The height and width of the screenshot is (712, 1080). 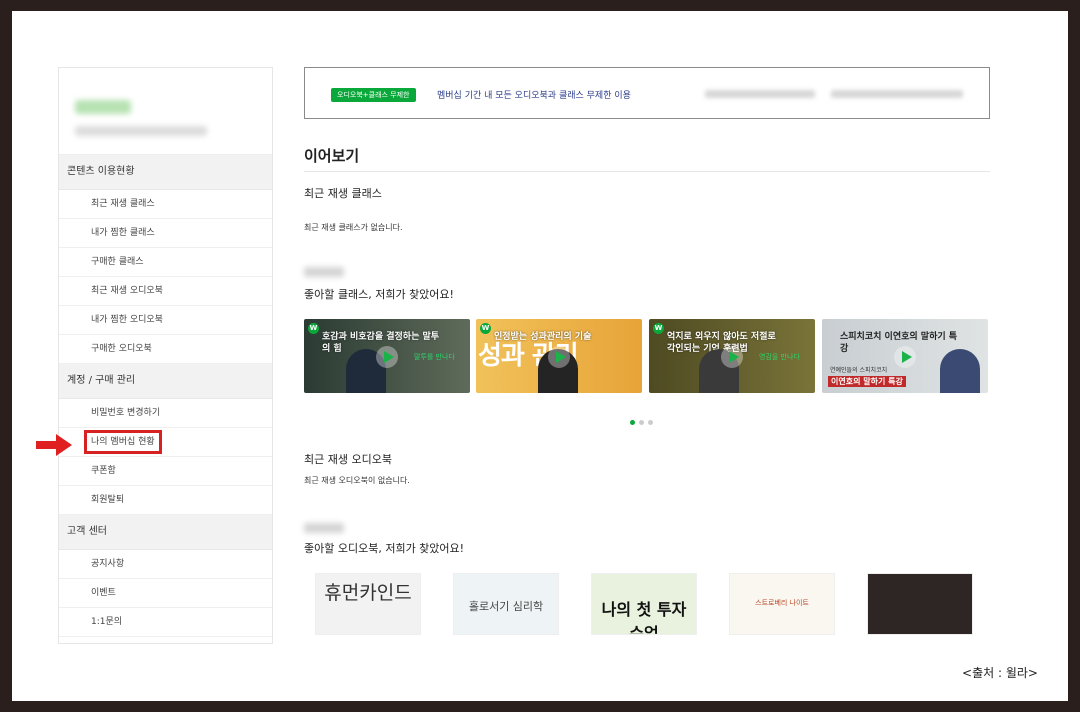 What do you see at coordinates (379, 294) in the screenshot?
I see `class-recommend-heading: 좋아할 클래스, 저희가 찾았어요!` at bounding box center [379, 294].